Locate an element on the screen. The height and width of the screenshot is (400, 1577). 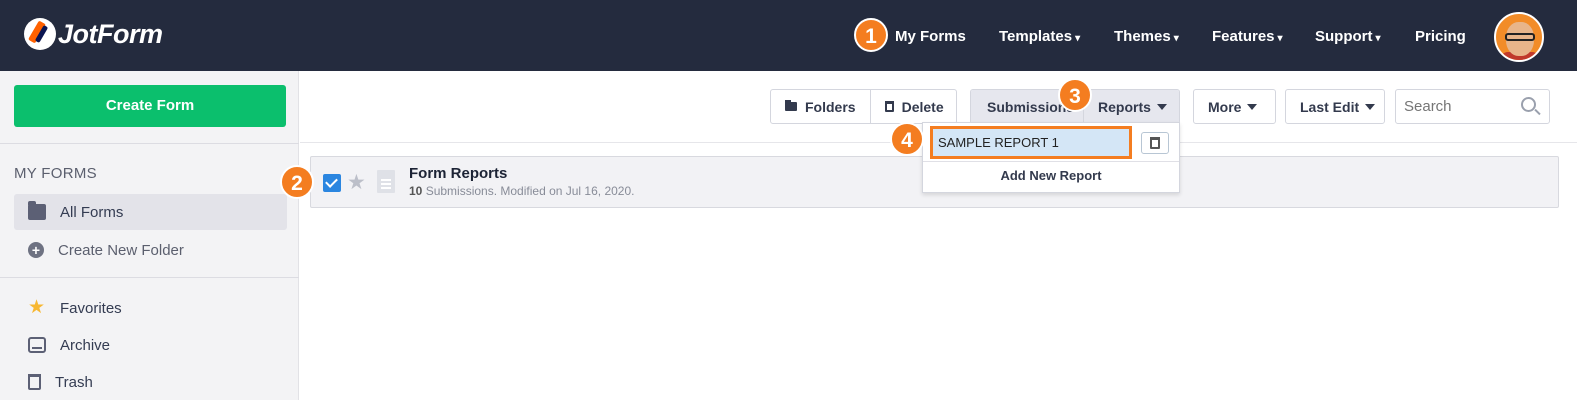
reports-button: Reports is located at coordinates (1131, 106).